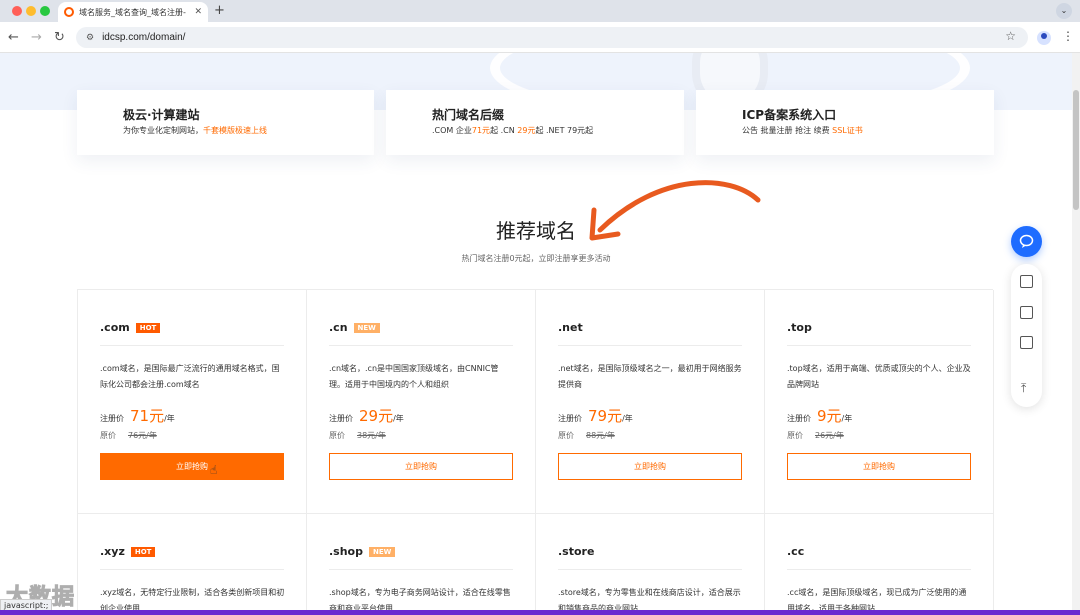  I want to click on scrollbar-thumb, so click(1076, 150).